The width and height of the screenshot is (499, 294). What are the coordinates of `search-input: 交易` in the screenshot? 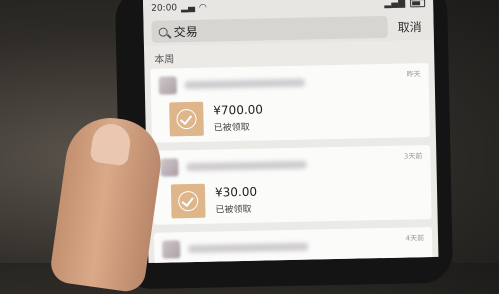 It's located at (185, 30).